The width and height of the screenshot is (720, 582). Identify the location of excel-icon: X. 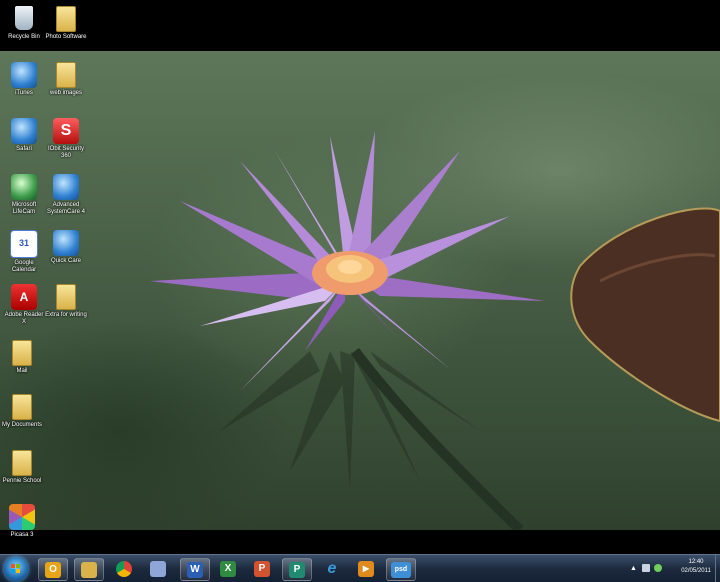
(228, 568).